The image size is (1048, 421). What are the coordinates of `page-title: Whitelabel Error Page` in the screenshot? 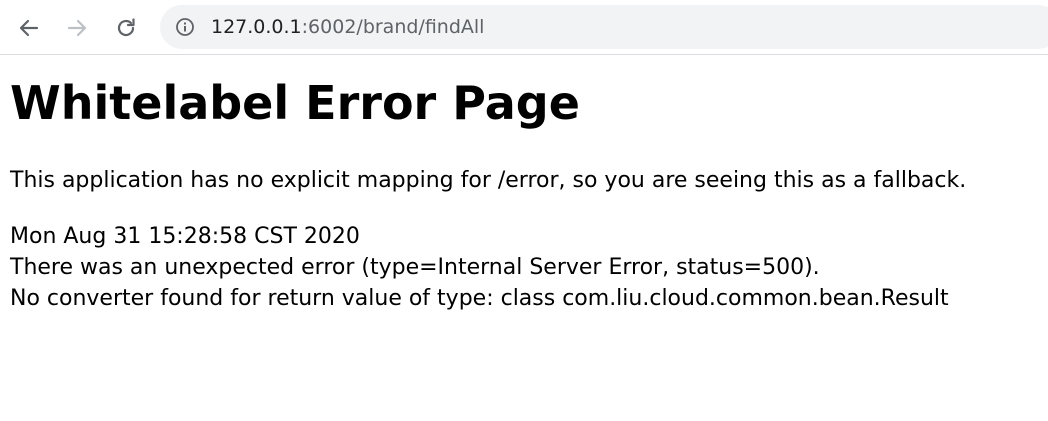 It's located at (295, 103).